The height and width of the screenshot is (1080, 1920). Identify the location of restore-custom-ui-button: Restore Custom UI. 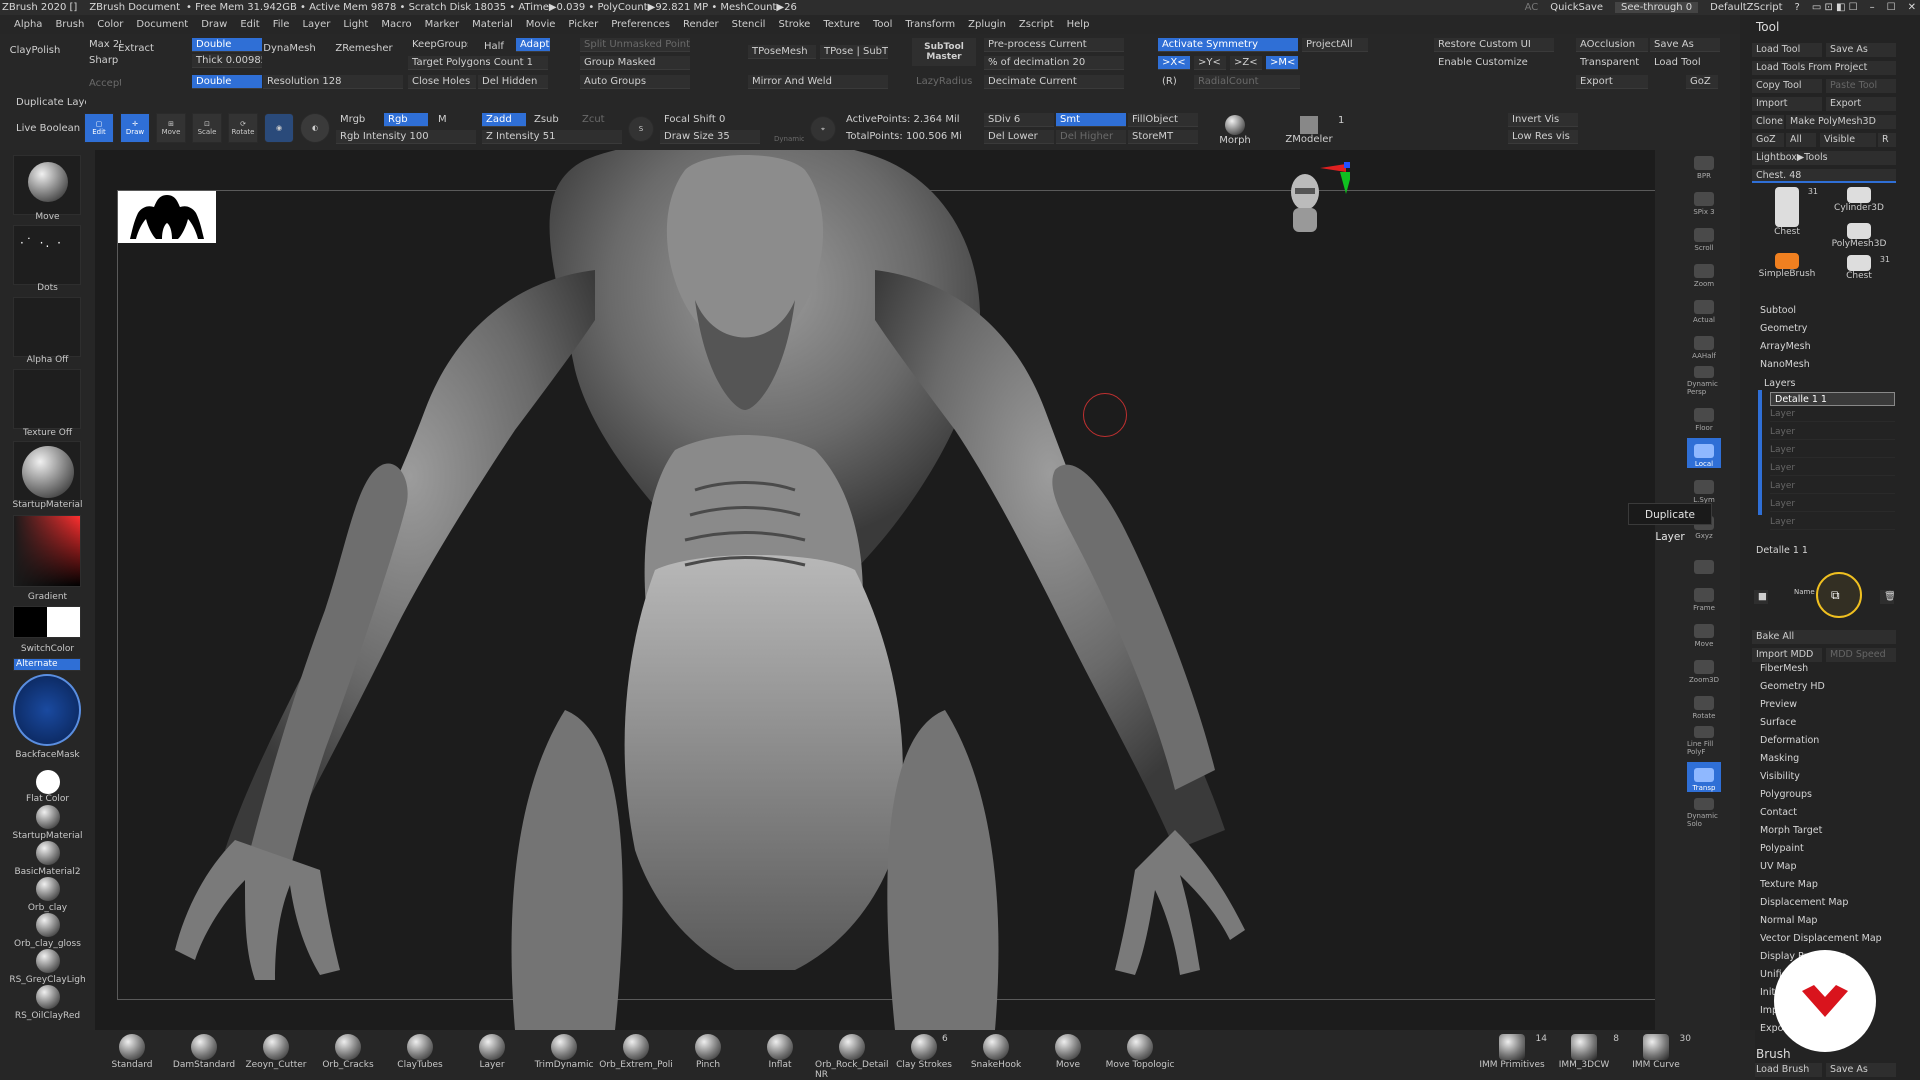
(1494, 45).